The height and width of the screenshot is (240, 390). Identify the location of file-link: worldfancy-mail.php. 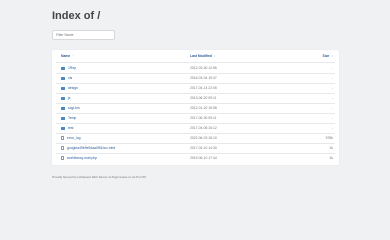
(79, 158).